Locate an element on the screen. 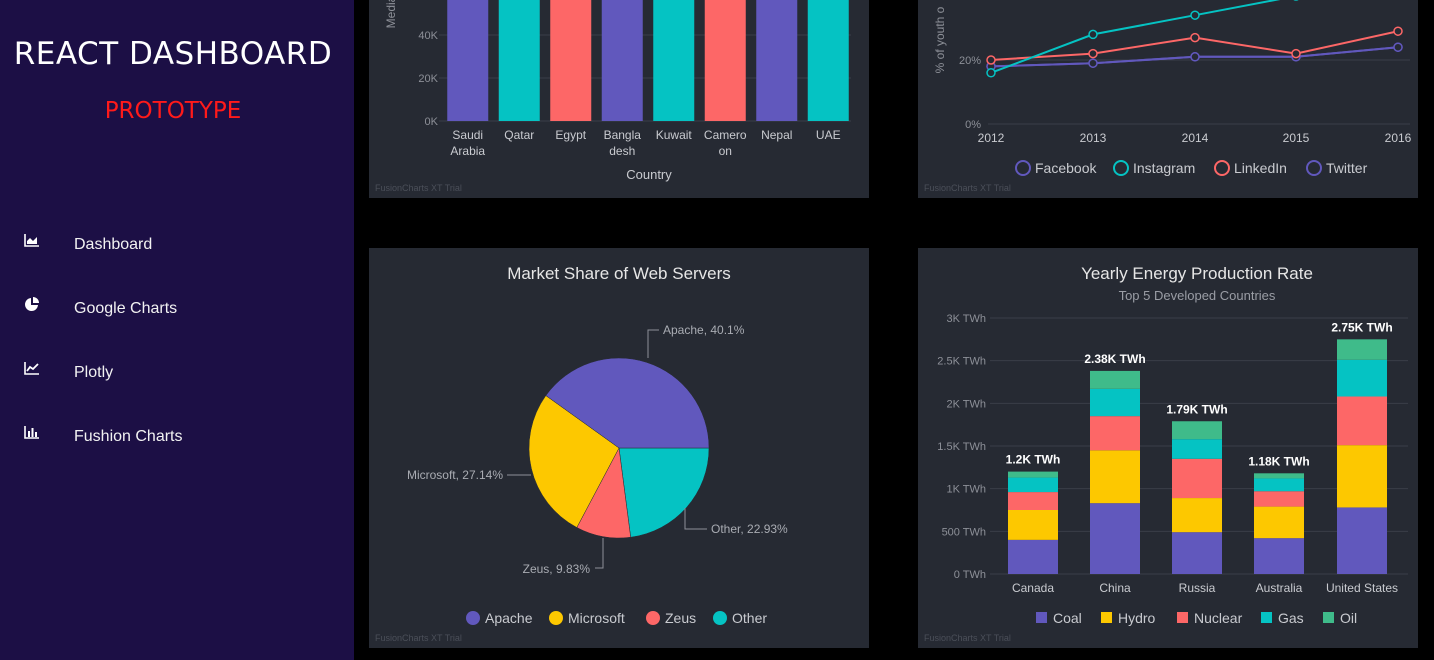  sidebar-item-label: Fushion Charts is located at coordinates (128, 436).